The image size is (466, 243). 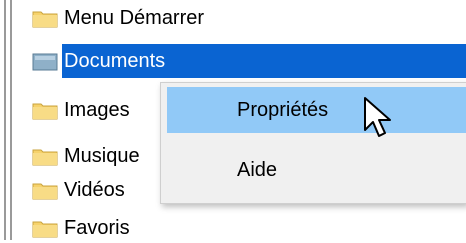 I want to click on tree-item-menu-demarrer: Menu Démarrer, so click(x=118, y=18).